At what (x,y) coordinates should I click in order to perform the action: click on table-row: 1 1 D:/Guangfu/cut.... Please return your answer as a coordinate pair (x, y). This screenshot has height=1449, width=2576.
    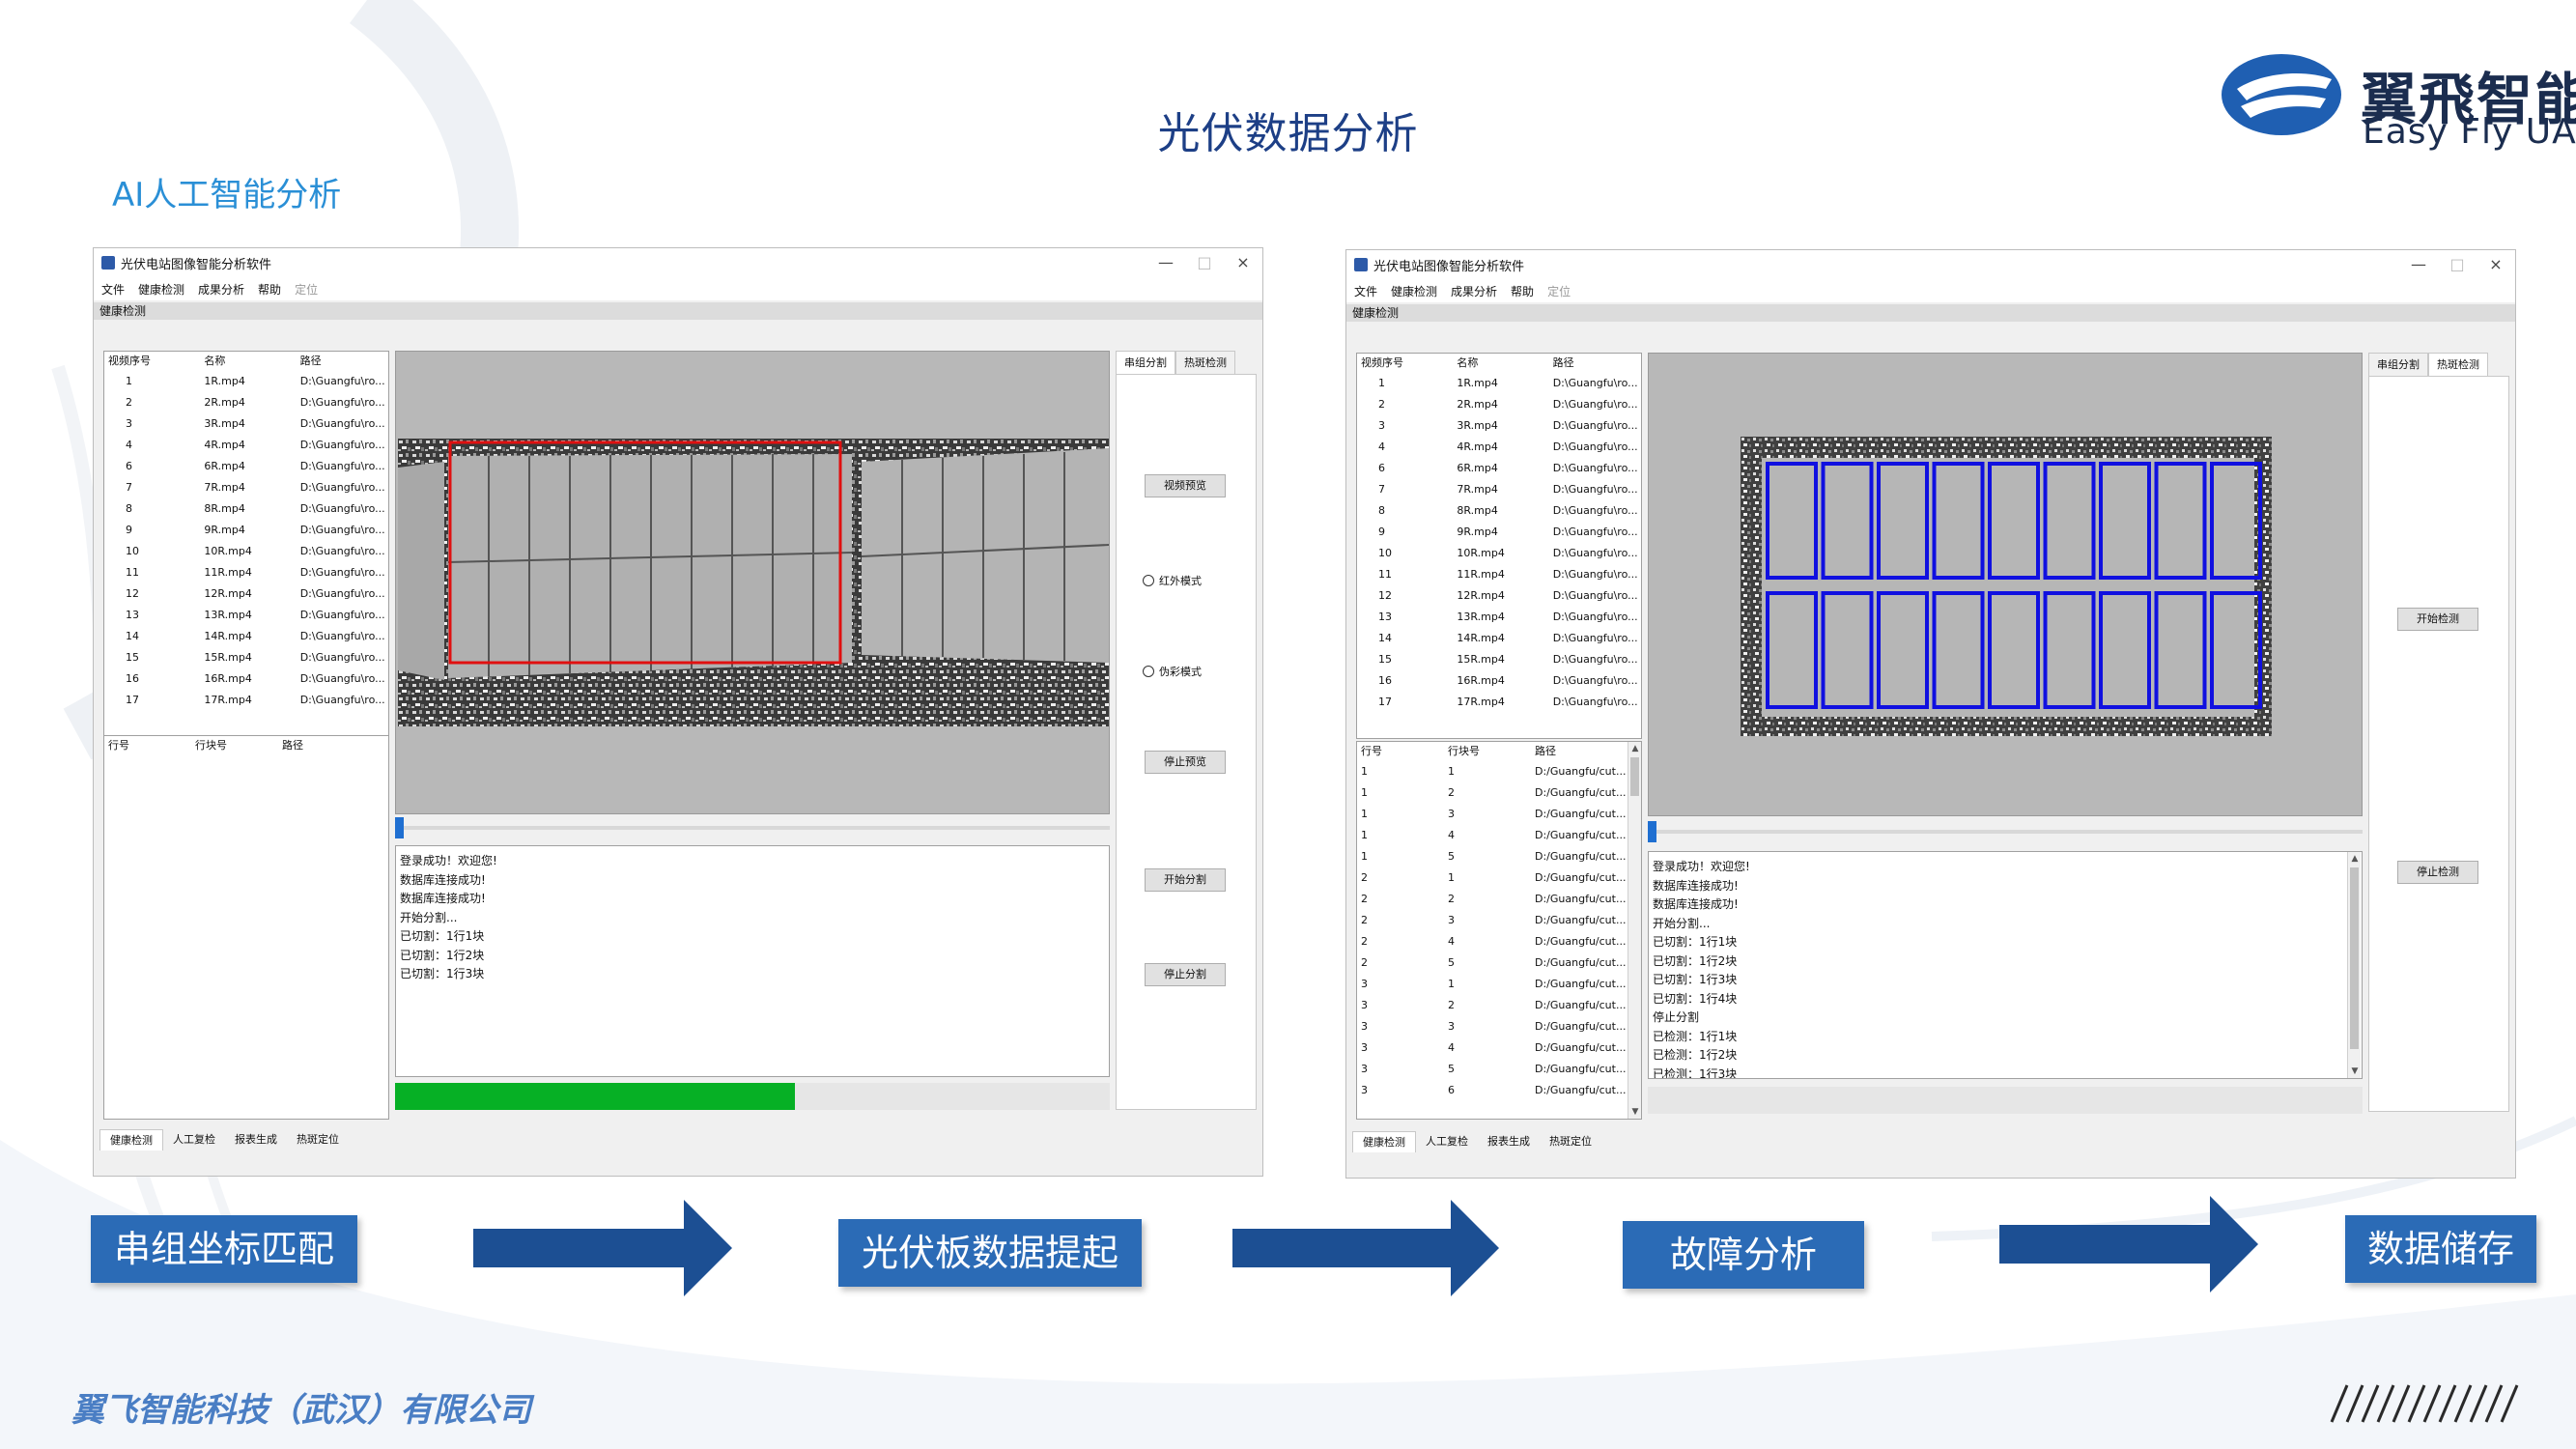
    Looking at the image, I should click on (1499, 771).